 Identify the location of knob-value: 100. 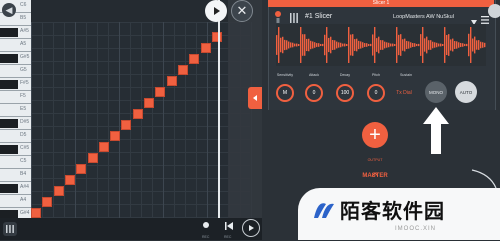
(345, 93).